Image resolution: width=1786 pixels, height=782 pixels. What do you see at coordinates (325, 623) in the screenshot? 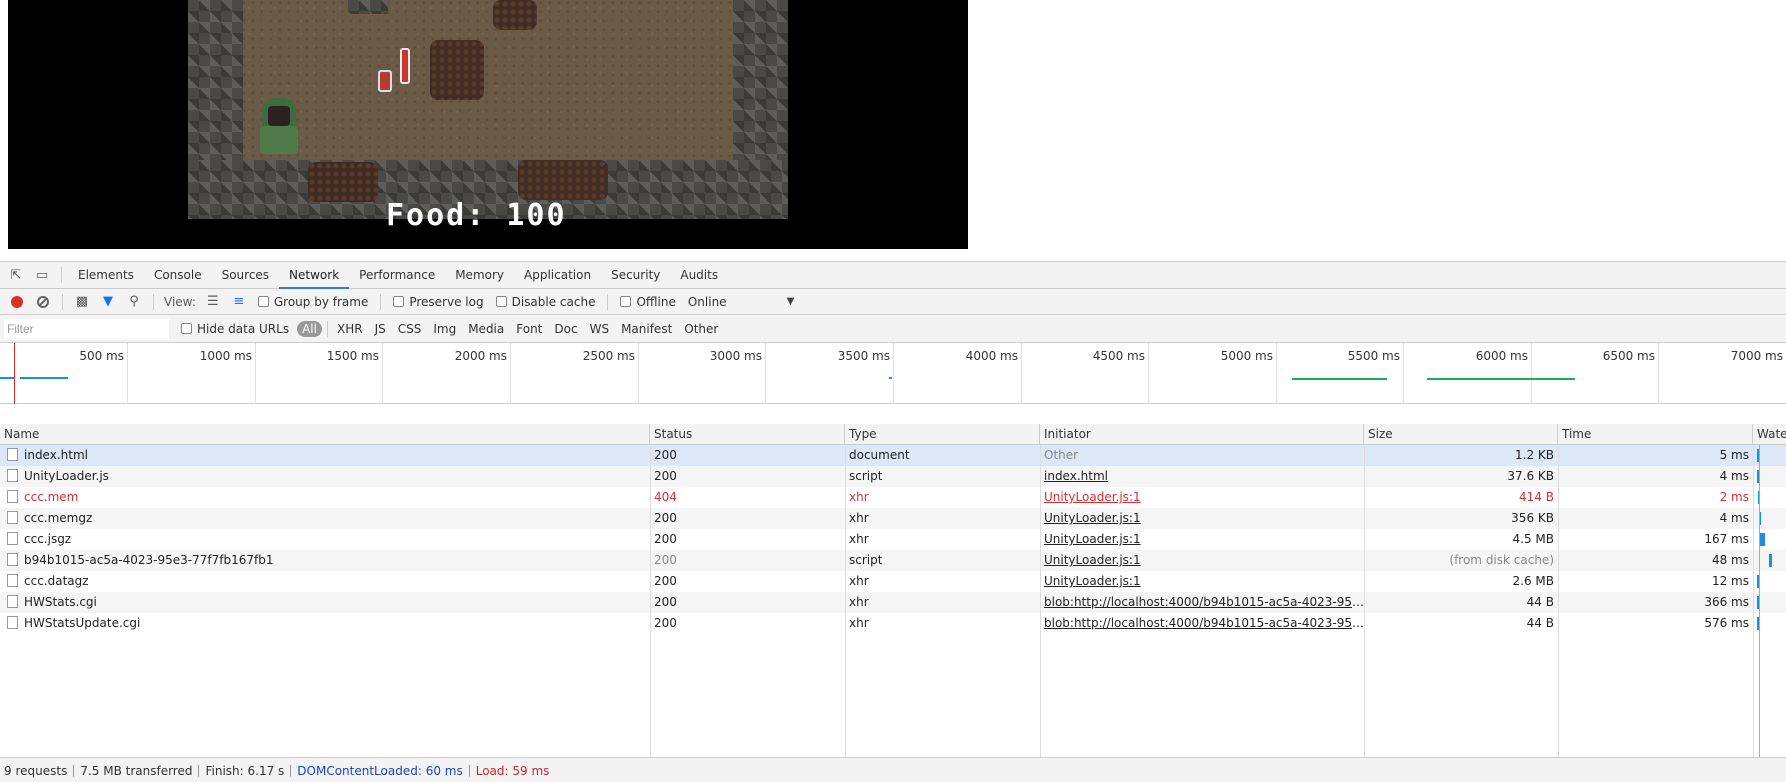
I see `request-name-cell: HWStatsUpdate.cgi` at bounding box center [325, 623].